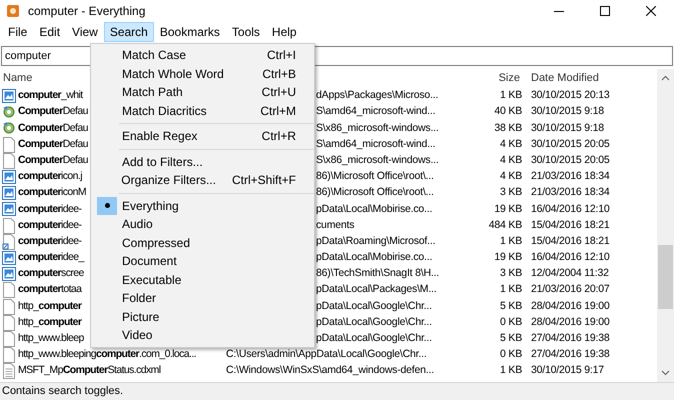 This screenshot has width=674, height=400. I want to click on shortcut-text: Ctrl+M, so click(277, 111).